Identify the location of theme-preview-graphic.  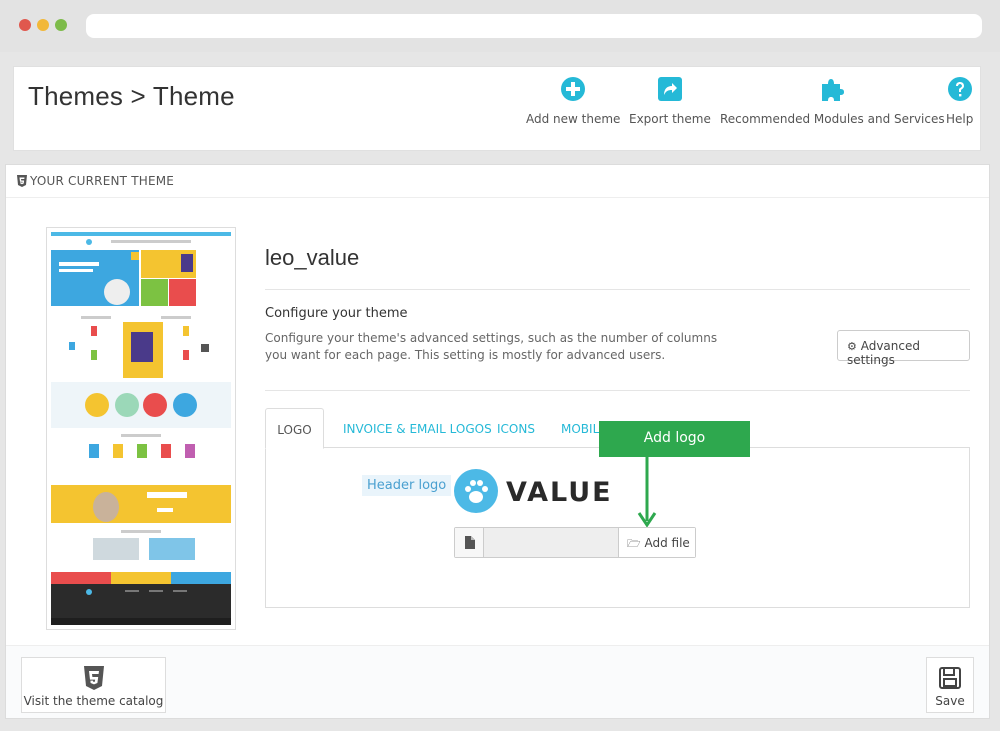
(141, 428).